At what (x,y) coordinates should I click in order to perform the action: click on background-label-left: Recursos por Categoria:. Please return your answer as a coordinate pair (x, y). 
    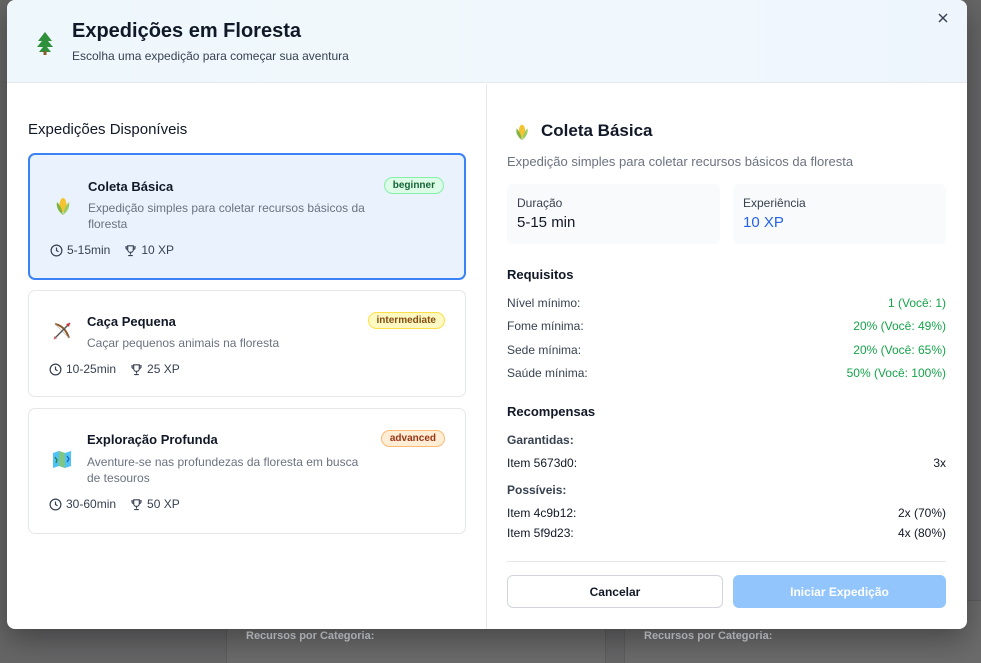
    Looking at the image, I should click on (310, 636).